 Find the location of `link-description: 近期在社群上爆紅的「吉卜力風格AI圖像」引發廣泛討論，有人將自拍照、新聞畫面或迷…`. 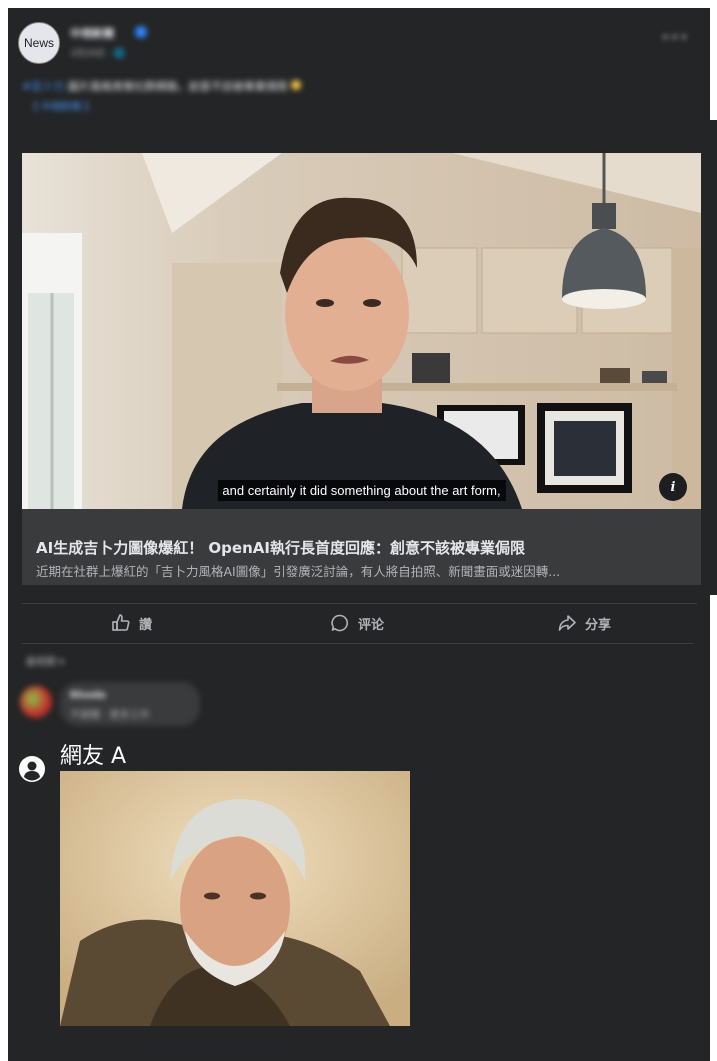

link-description: 近期在社群上爆紅的「吉卜力風格AI圖像」引發廣泛討論，有人將自拍照、新聞畫面或迷… is located at coordinates (298, 571).